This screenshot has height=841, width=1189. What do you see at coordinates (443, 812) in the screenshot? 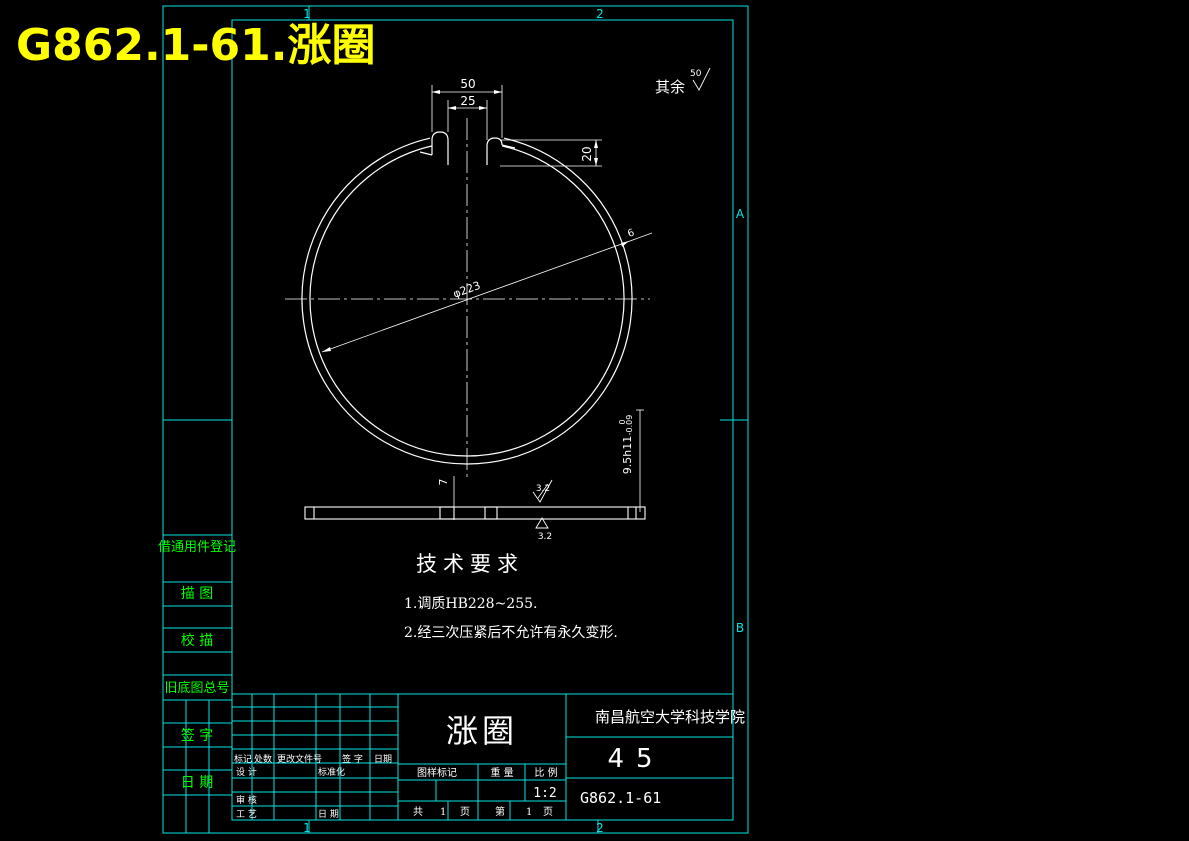
I see `cell-total-n: 1` at bounding box center [443, 812].